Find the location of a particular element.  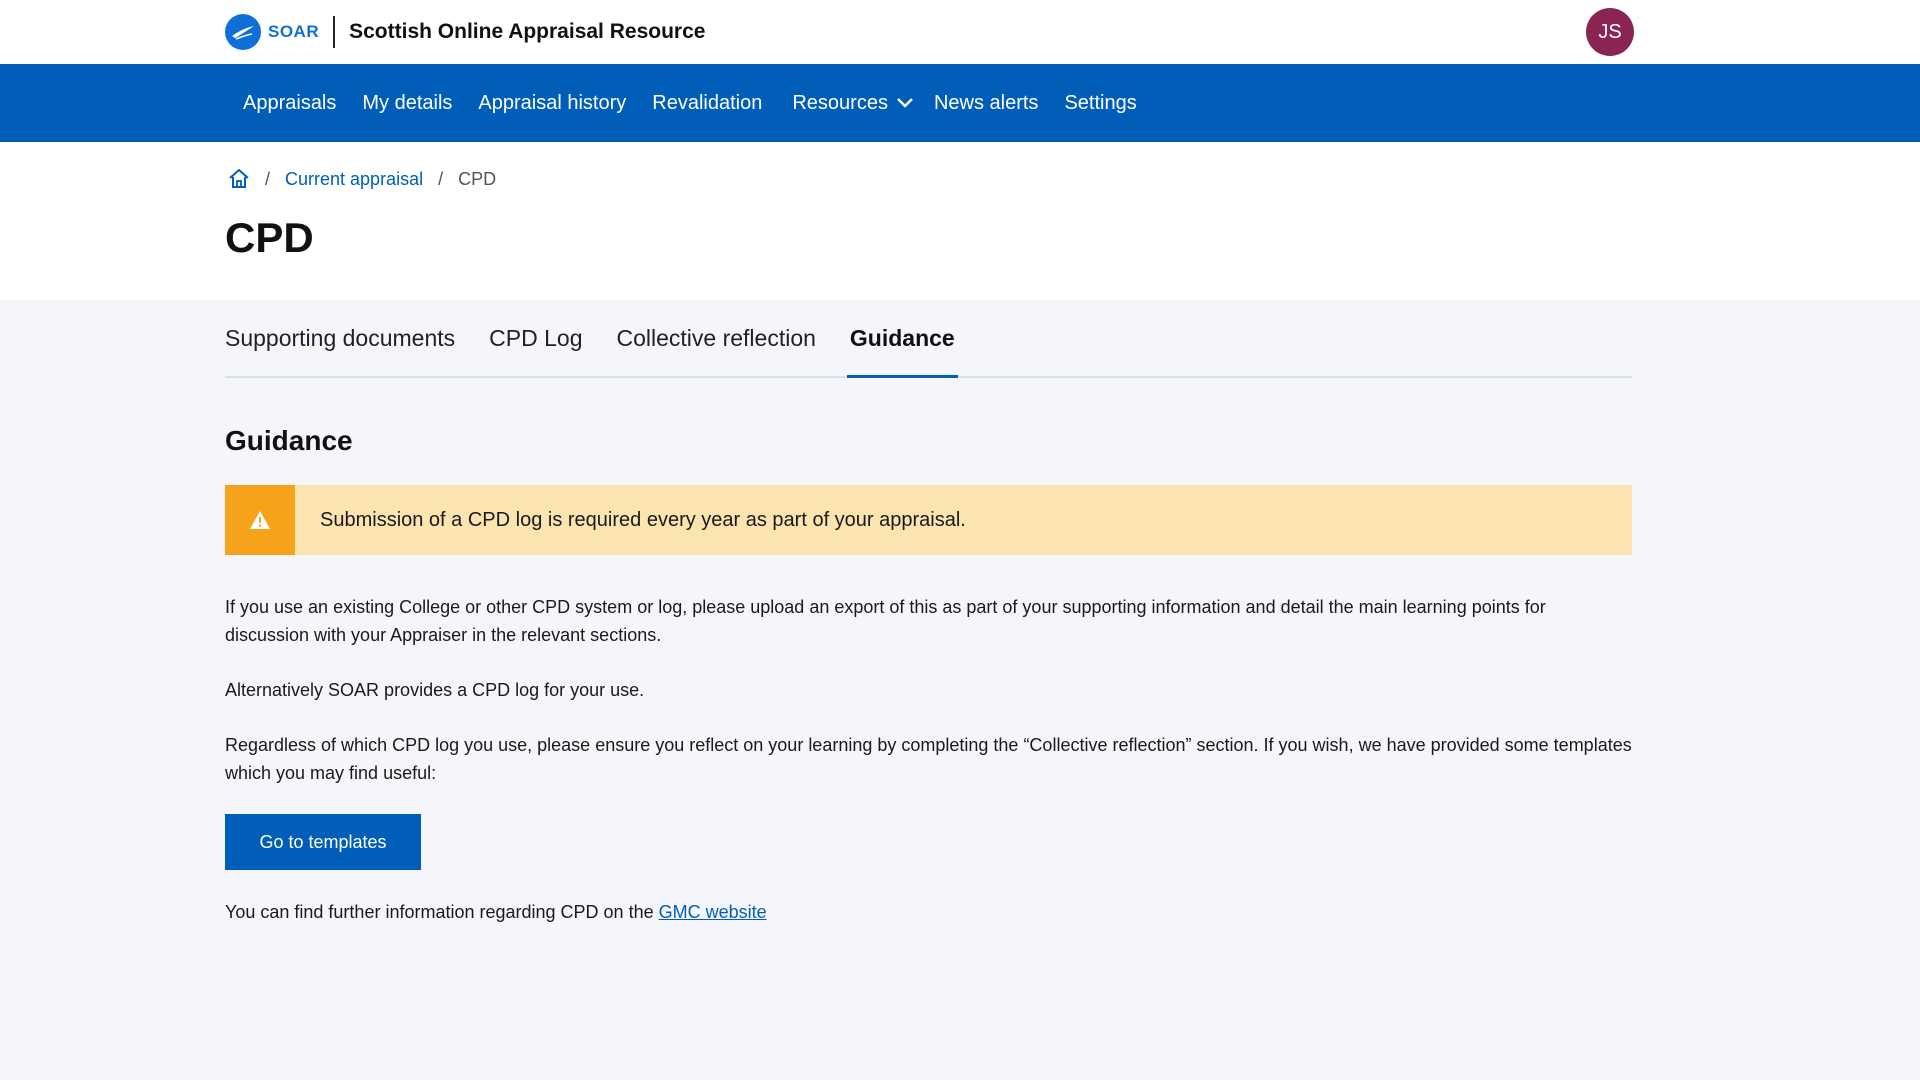

tab-cpd-log: CPD Log is located at coordinates (535, 350).